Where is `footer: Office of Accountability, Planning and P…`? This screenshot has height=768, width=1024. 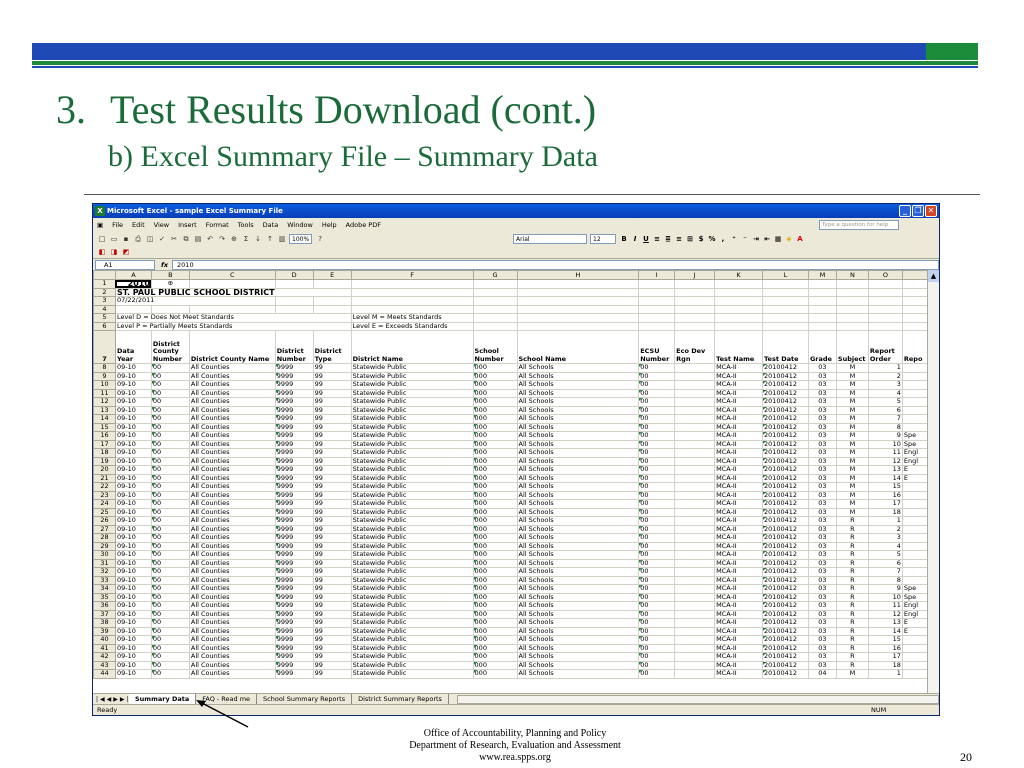
footer: Office of Accountability, Planning and P… is located at coordinates (515, 746).